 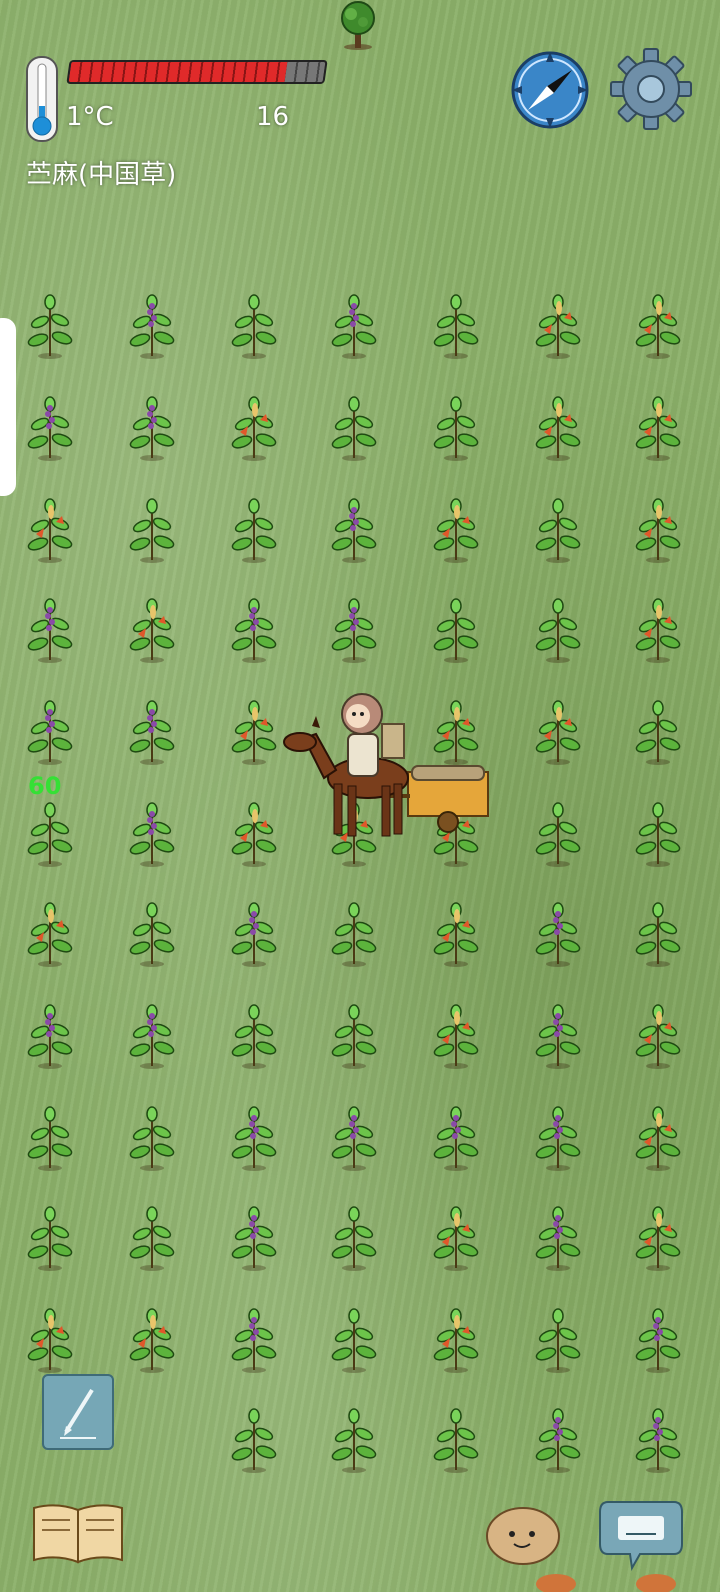 What do you see at coordinates (358, 26) in the screenshot?
I see `tree-sprite` at bounding box center [358, 26].